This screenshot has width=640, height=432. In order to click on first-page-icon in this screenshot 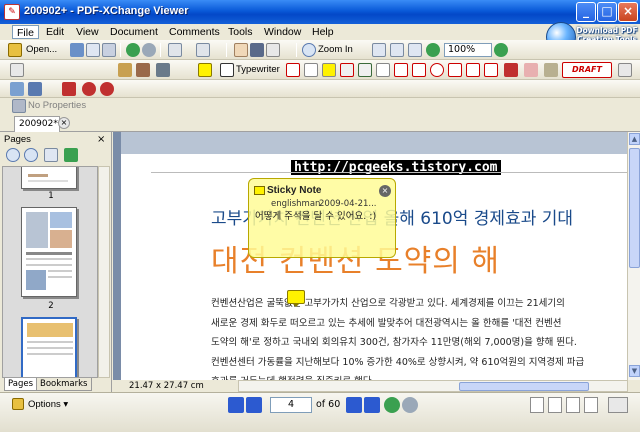, I will do `click(236, 405)`.